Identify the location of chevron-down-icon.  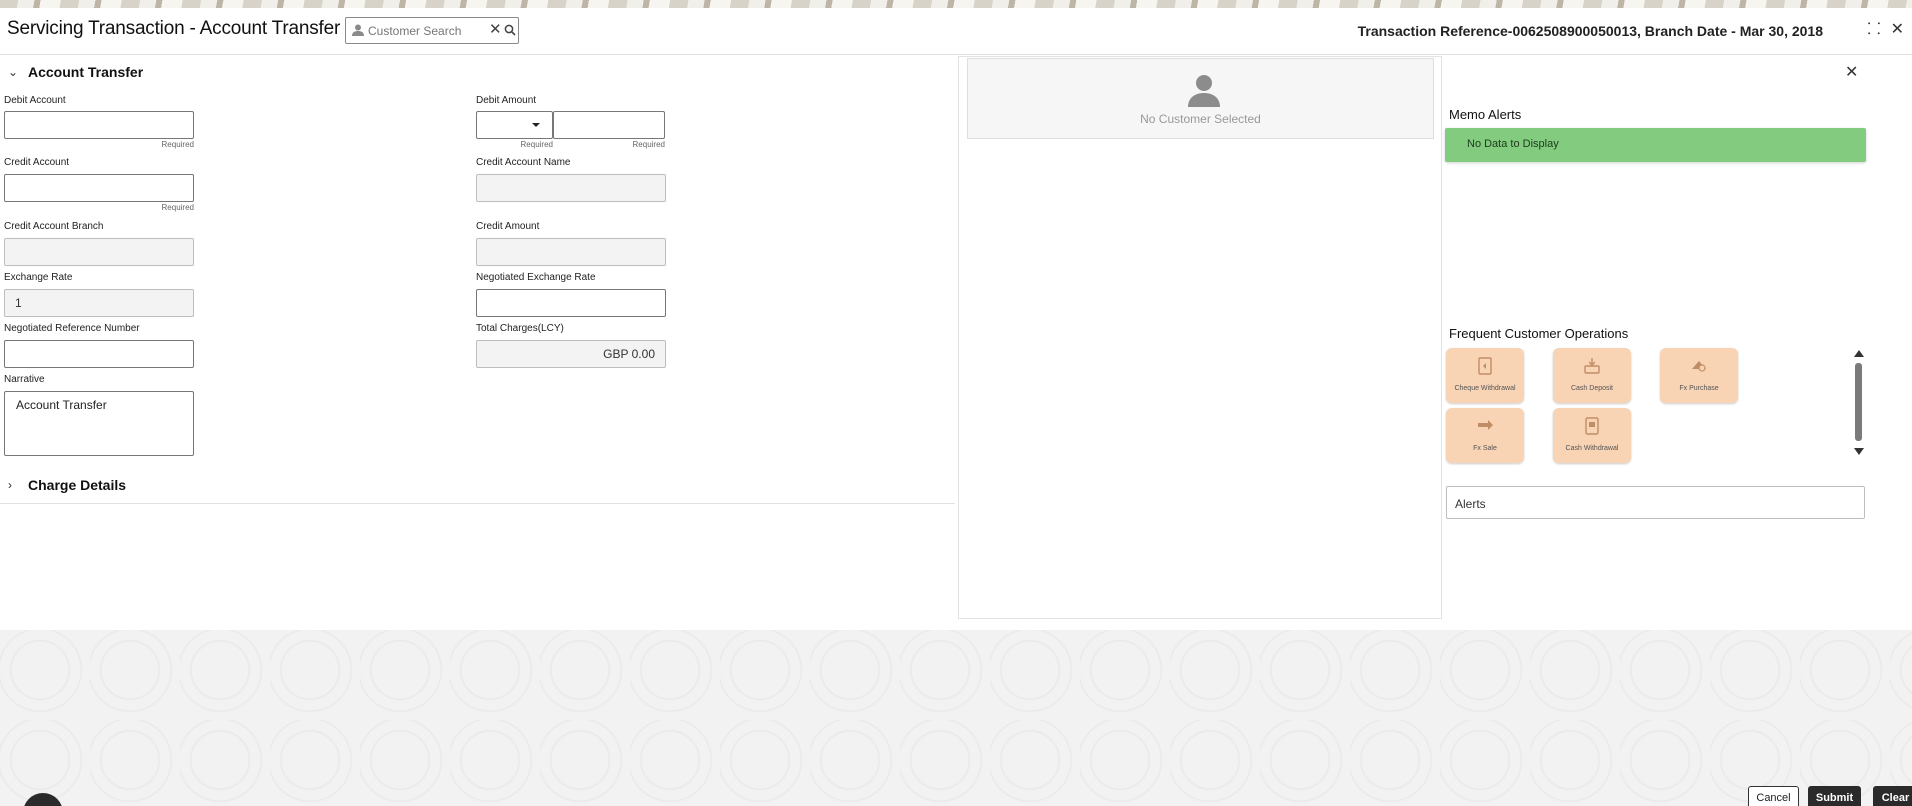
(536, 125).